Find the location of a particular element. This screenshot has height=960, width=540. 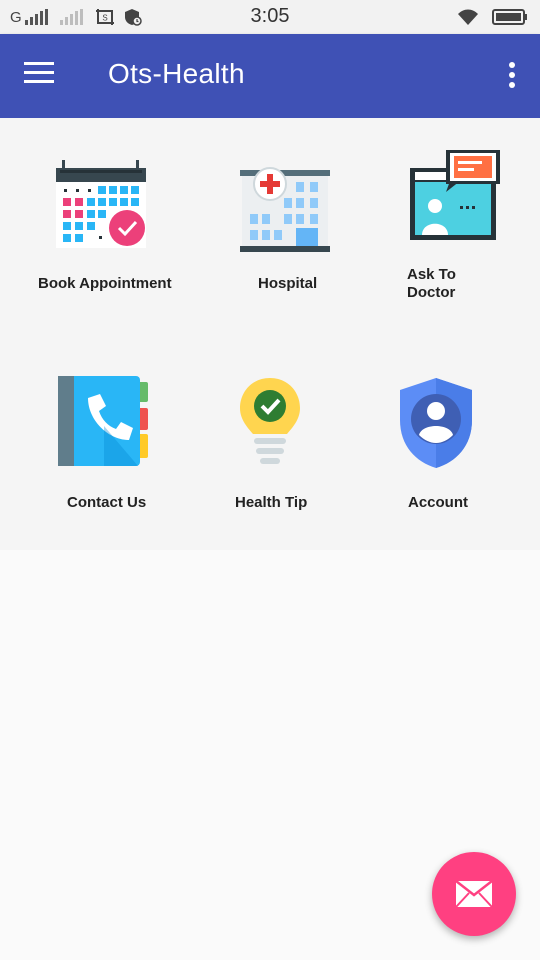

lightbulb-check-icon is located at coordinates (270, 421).